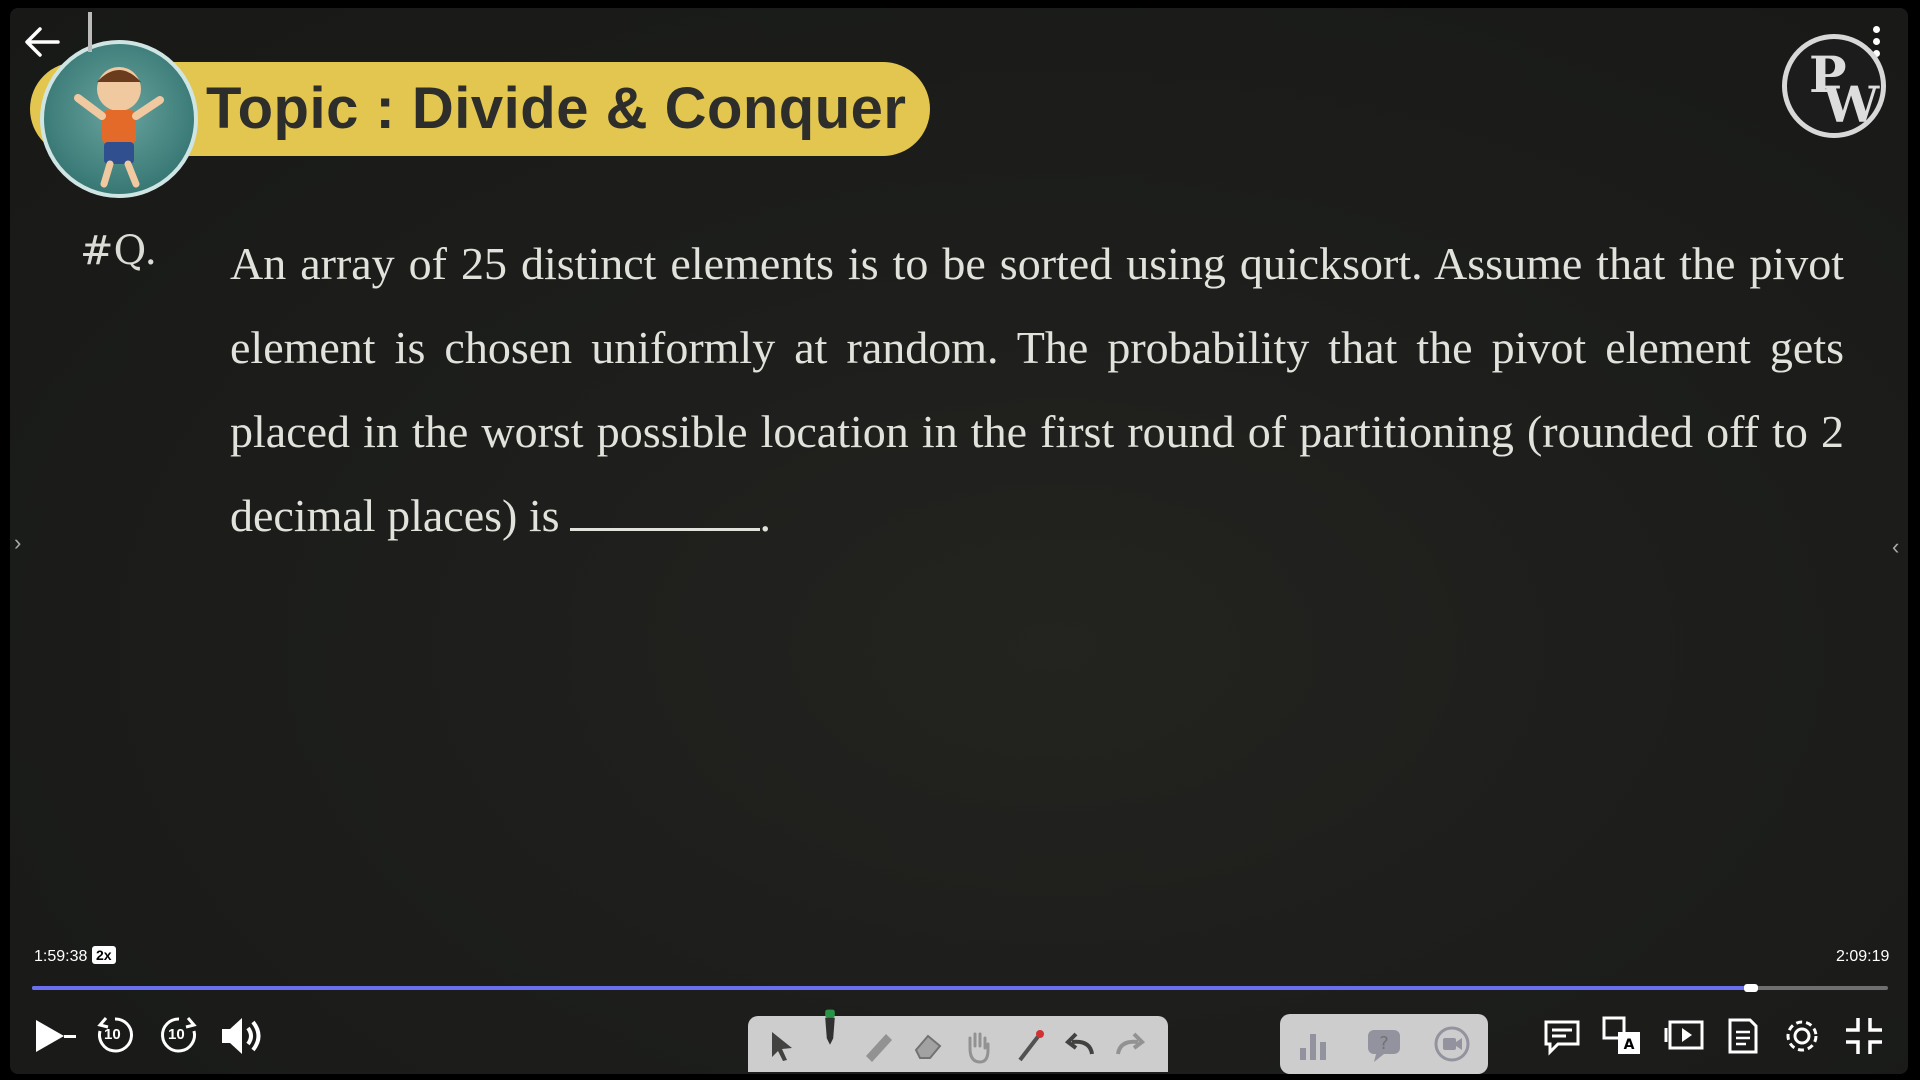  I want to click on chat-icon, so click(1562, 1036).